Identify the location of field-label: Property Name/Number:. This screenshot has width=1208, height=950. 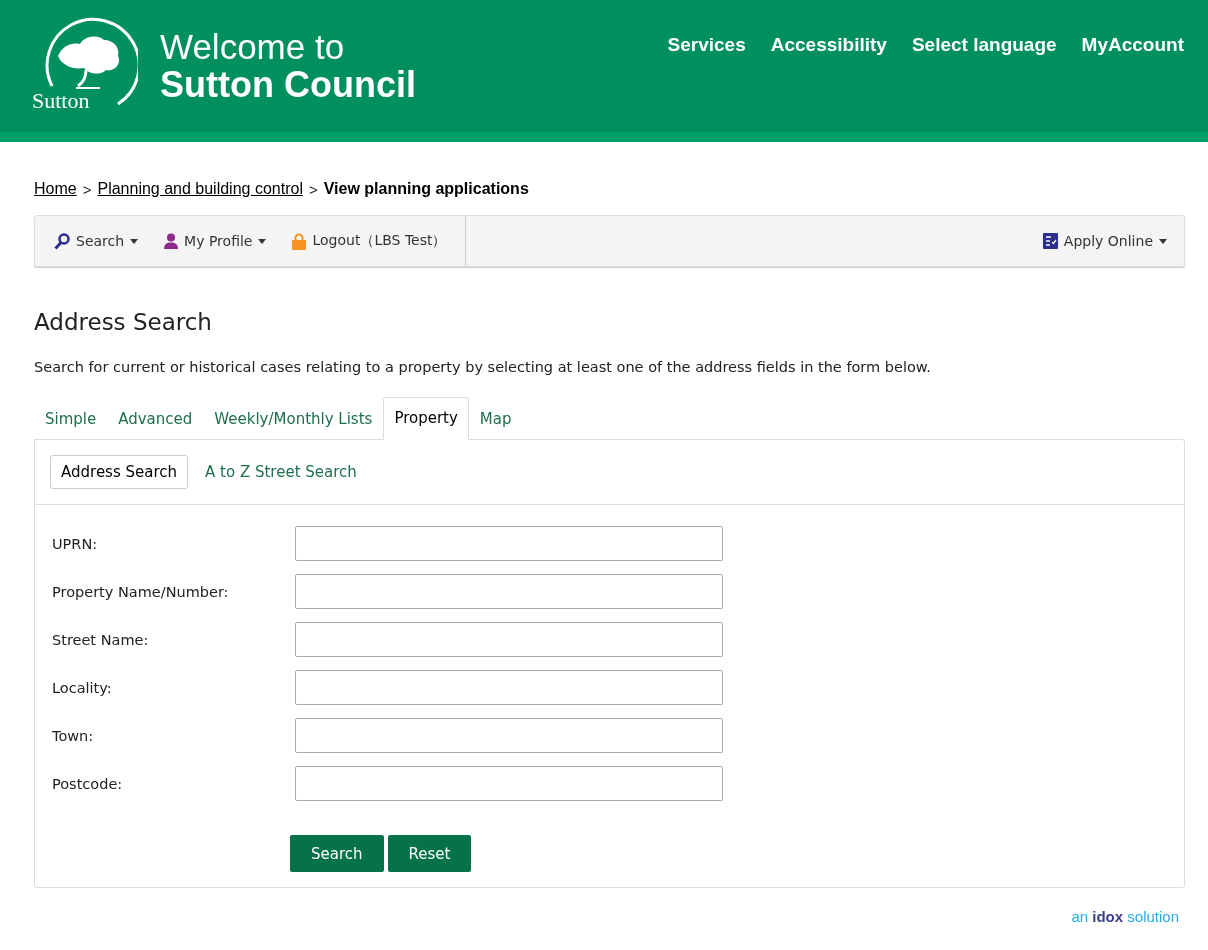
(141, 591).